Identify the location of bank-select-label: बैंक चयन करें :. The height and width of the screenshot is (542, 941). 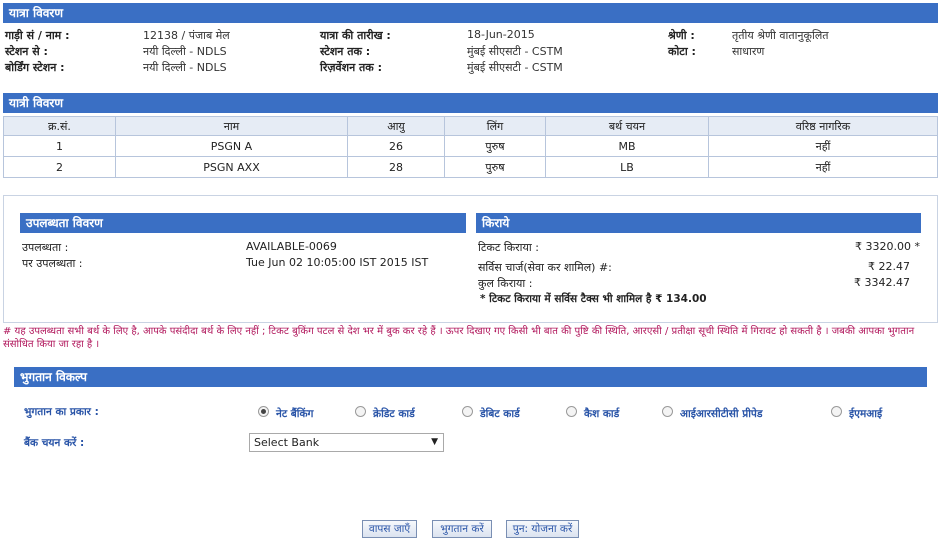
(54, 443).